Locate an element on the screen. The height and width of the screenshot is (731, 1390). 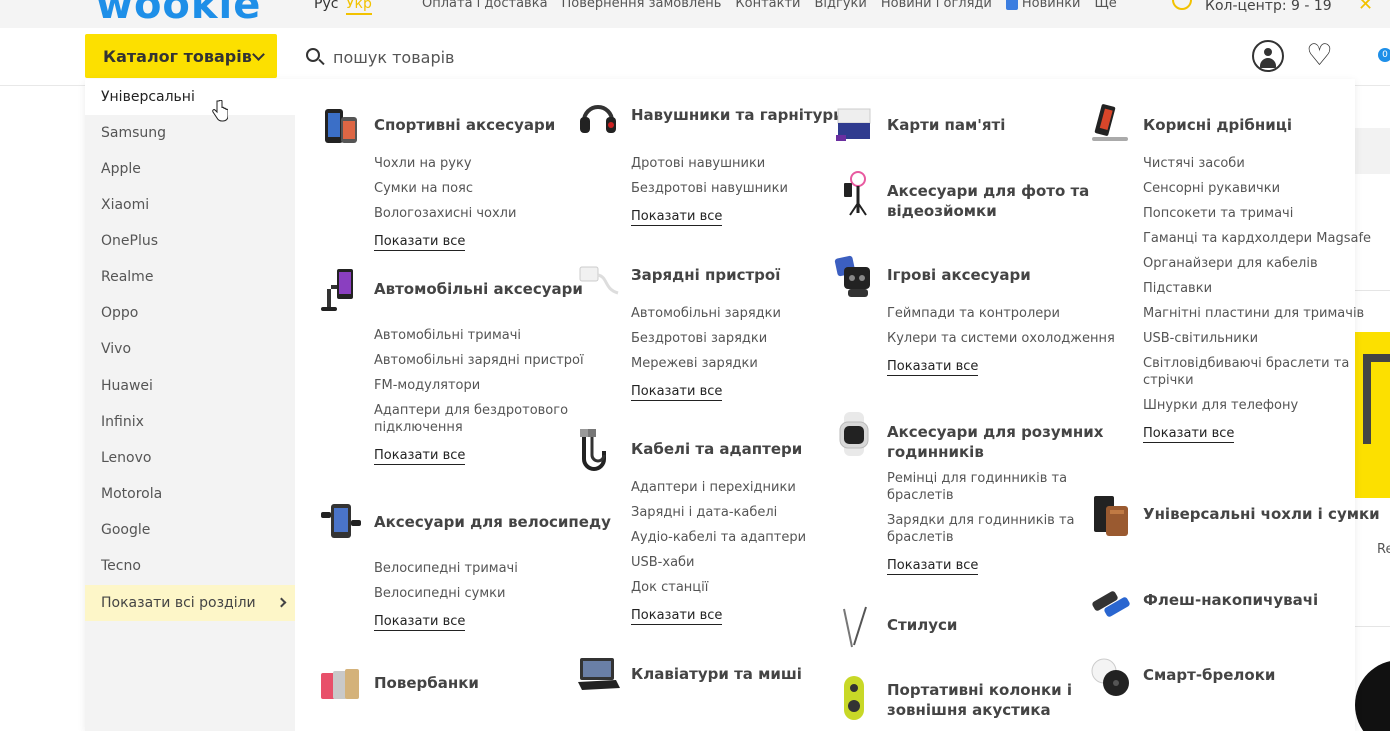
category-title: Аксесуари для розумних годинників is located at coordinates (1007, 442).